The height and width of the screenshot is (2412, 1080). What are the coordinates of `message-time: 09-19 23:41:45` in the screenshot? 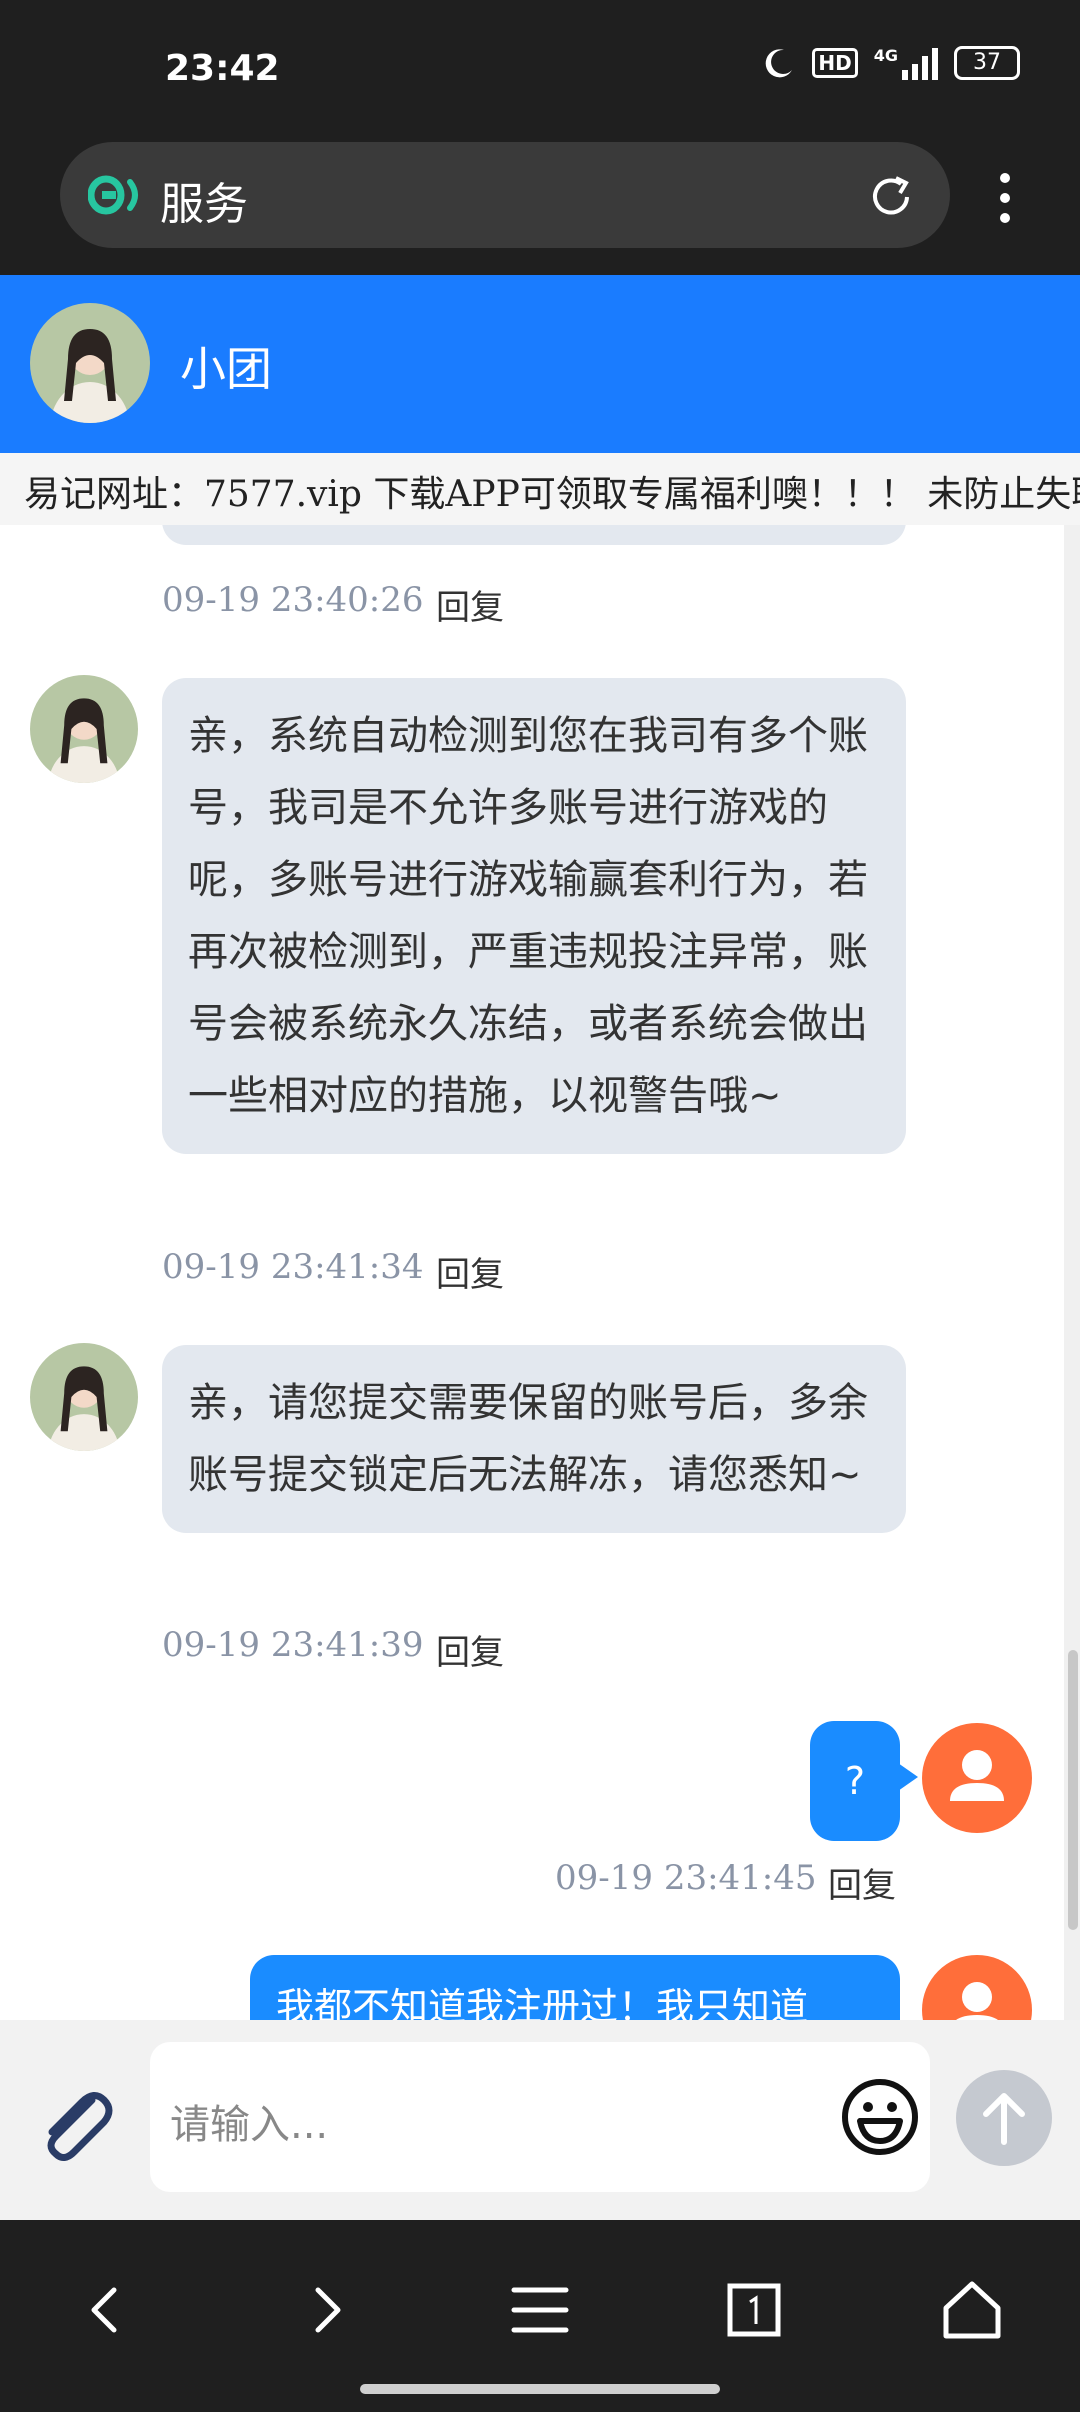 It's located at (686, 1878).